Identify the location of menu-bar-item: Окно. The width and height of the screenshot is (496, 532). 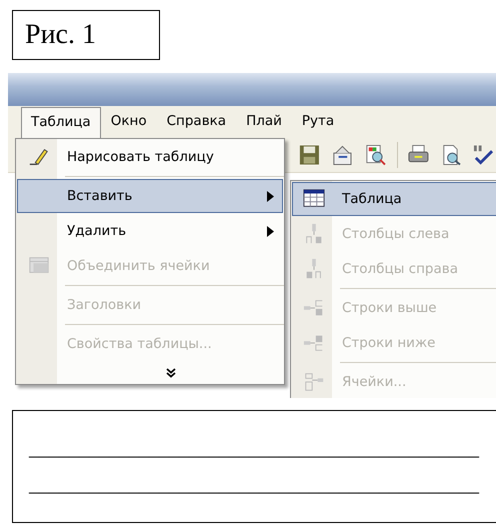
(128, 122).